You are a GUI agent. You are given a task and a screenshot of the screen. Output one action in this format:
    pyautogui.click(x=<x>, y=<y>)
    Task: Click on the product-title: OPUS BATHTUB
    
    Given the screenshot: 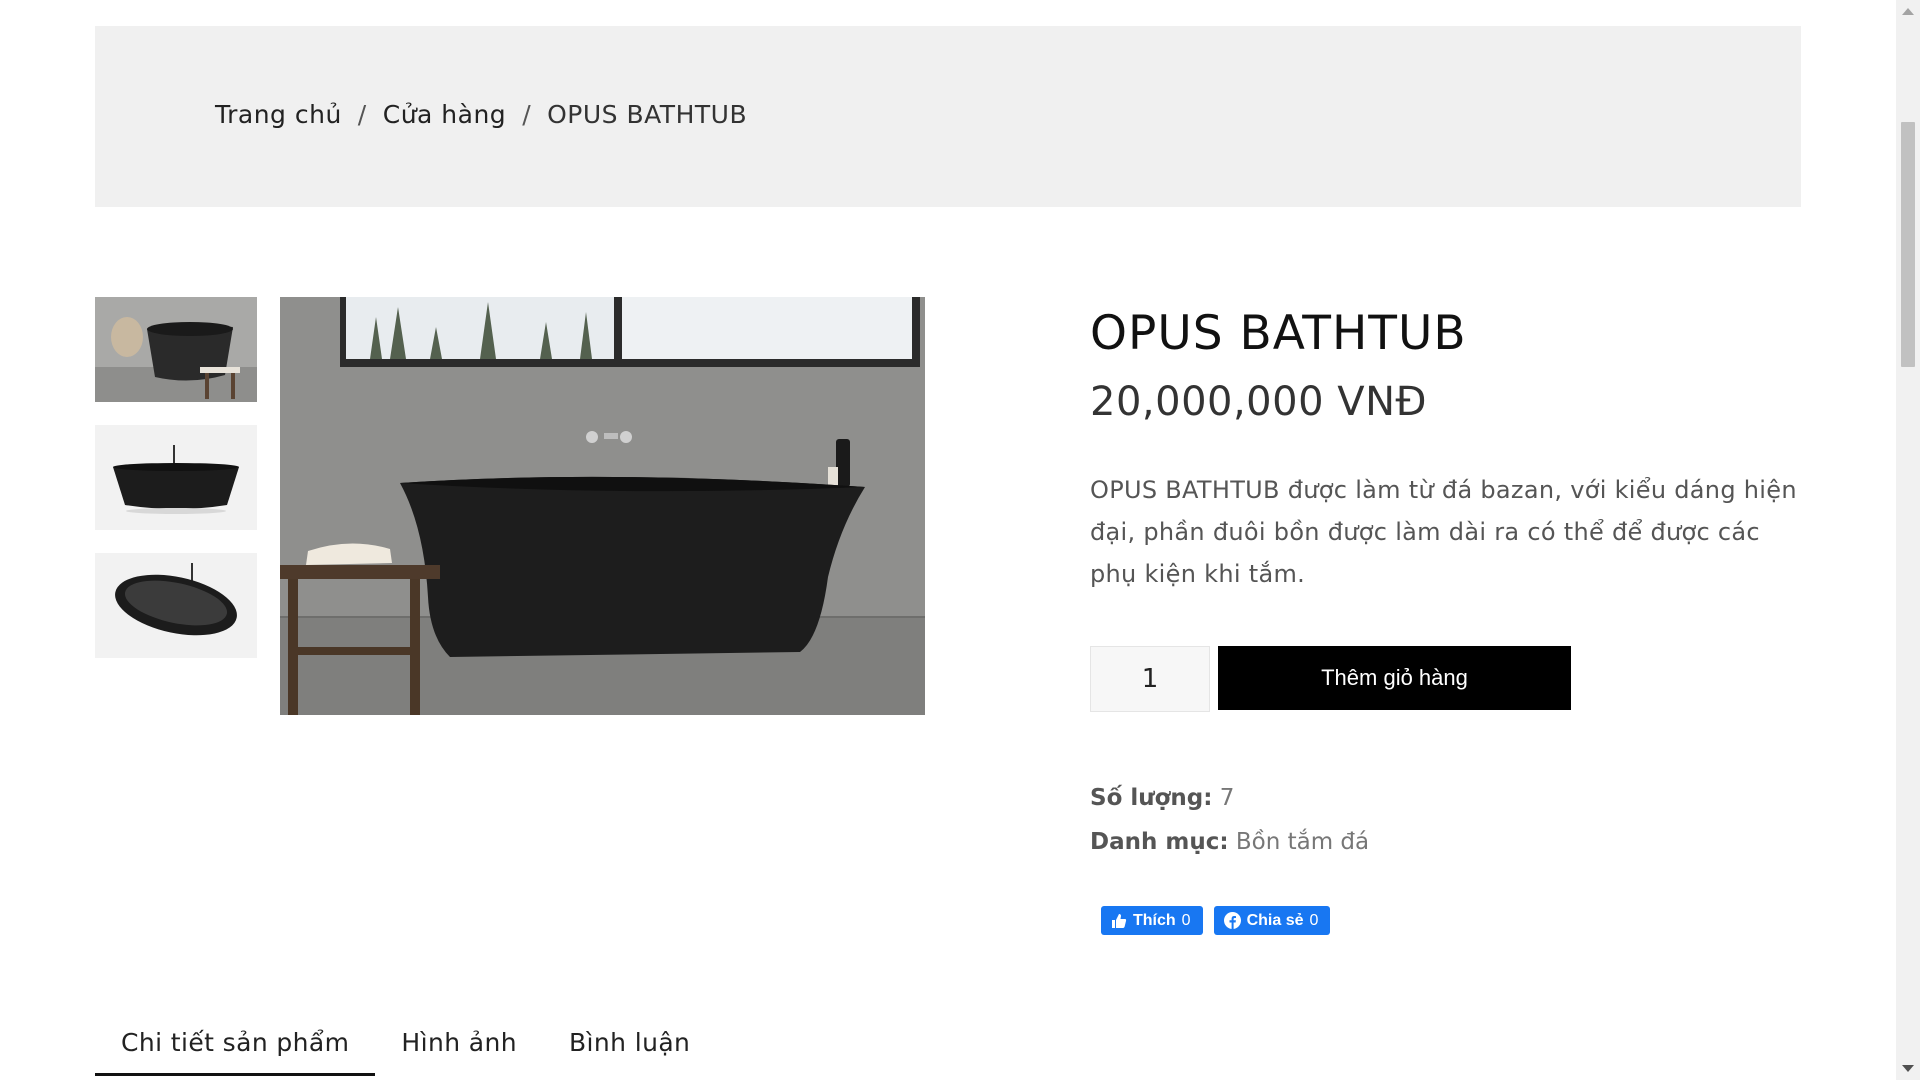 What is the action you would take?
    pyautogui.click(x=1278, y=333)
    